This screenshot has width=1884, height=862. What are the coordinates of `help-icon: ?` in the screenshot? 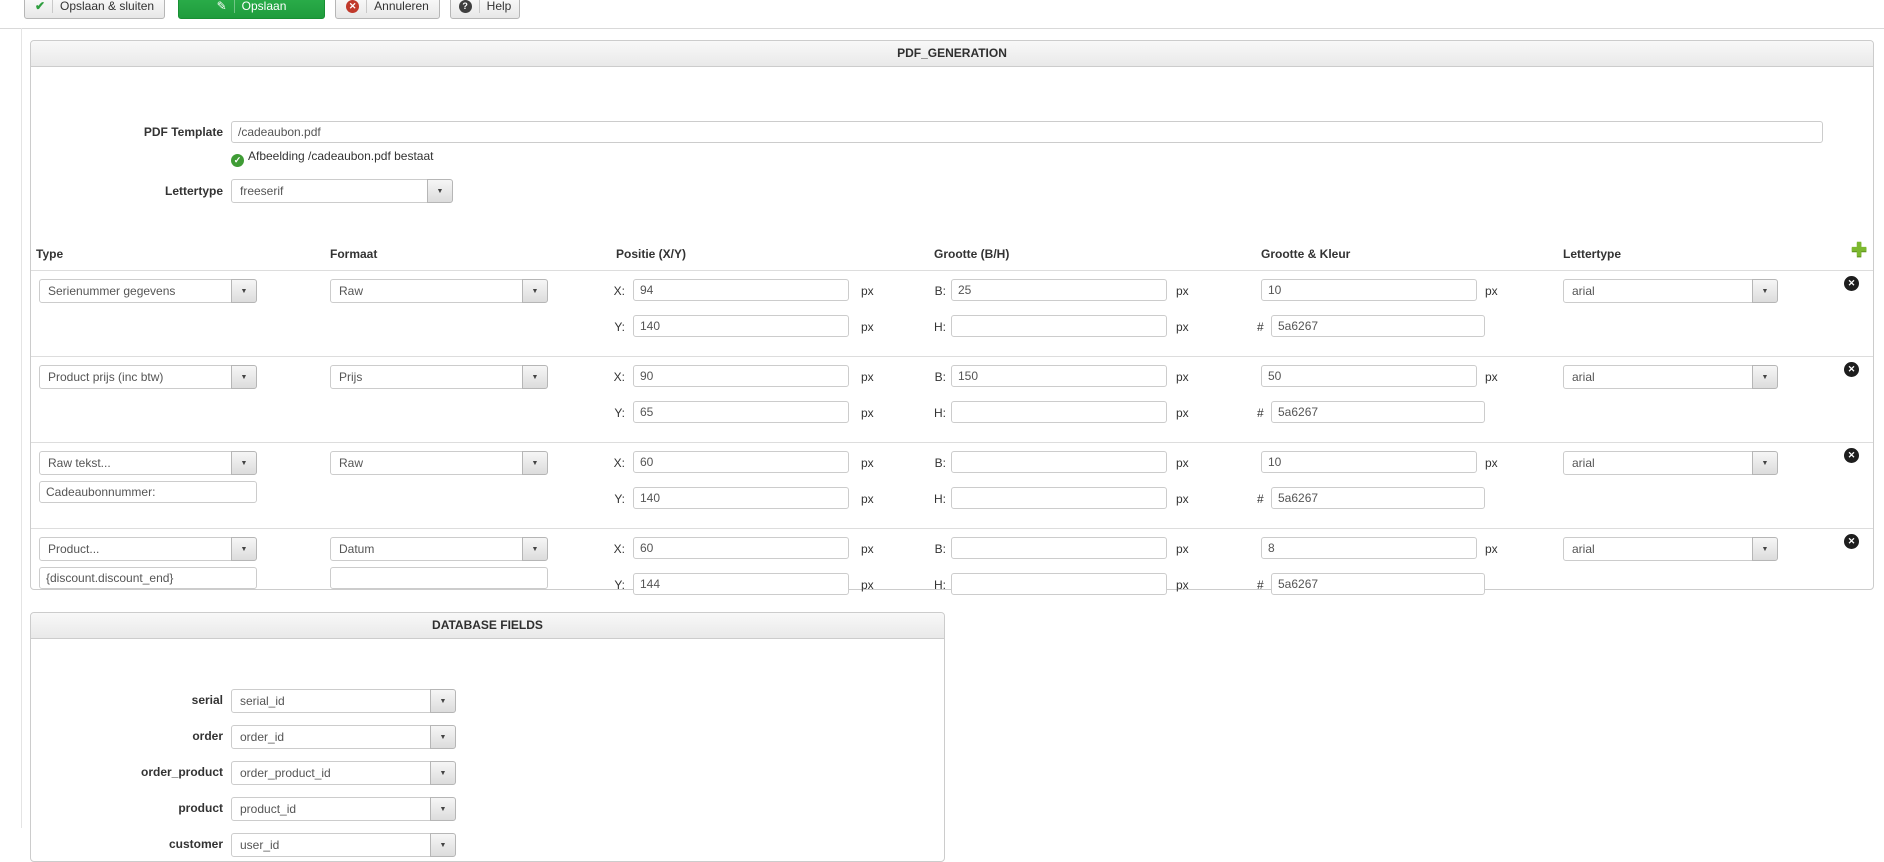 It's located at (469, 6).